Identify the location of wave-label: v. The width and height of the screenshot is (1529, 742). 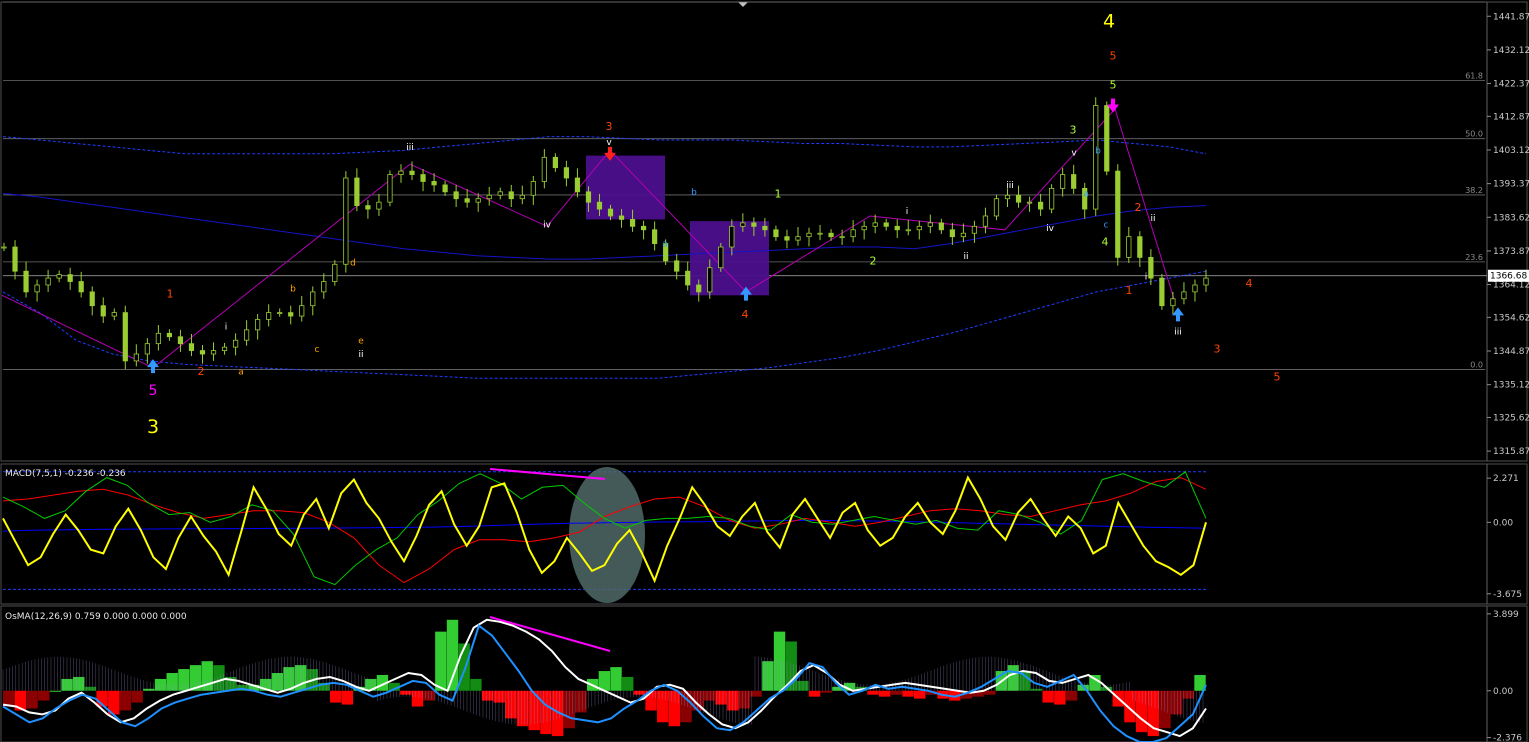
(609, 143).